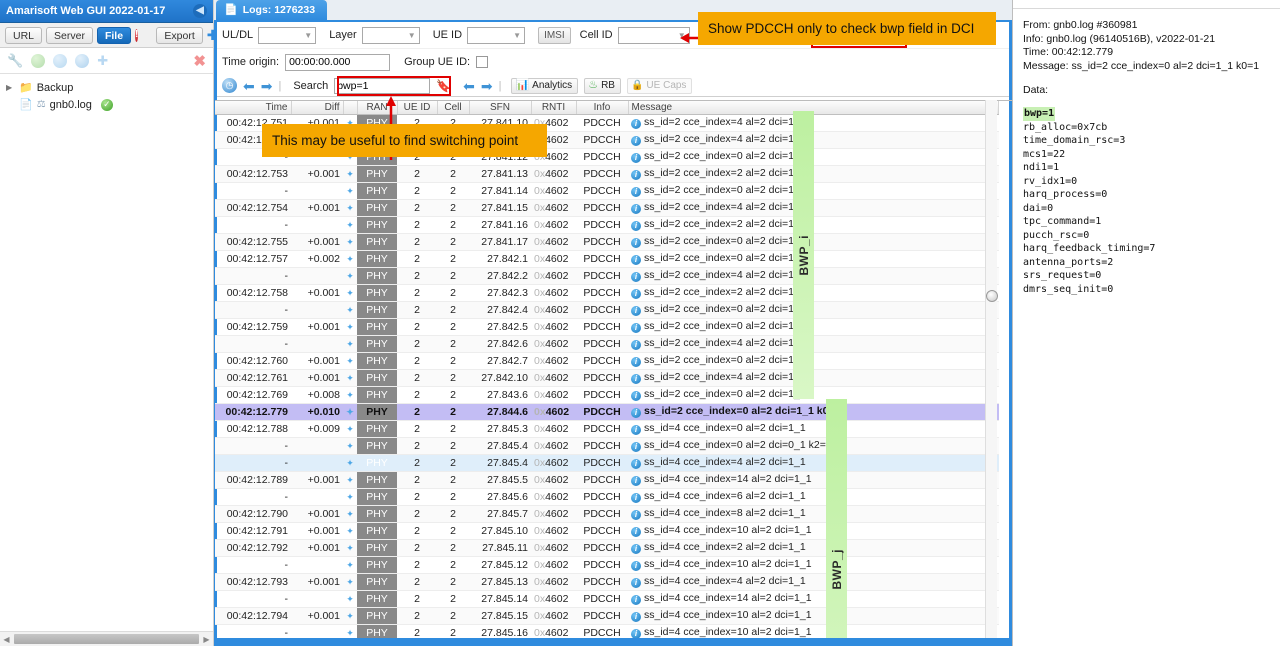 This screenshot has width=1280, height=646. I want to click on collapse-panel-icon: ◀, so click(200, 11).